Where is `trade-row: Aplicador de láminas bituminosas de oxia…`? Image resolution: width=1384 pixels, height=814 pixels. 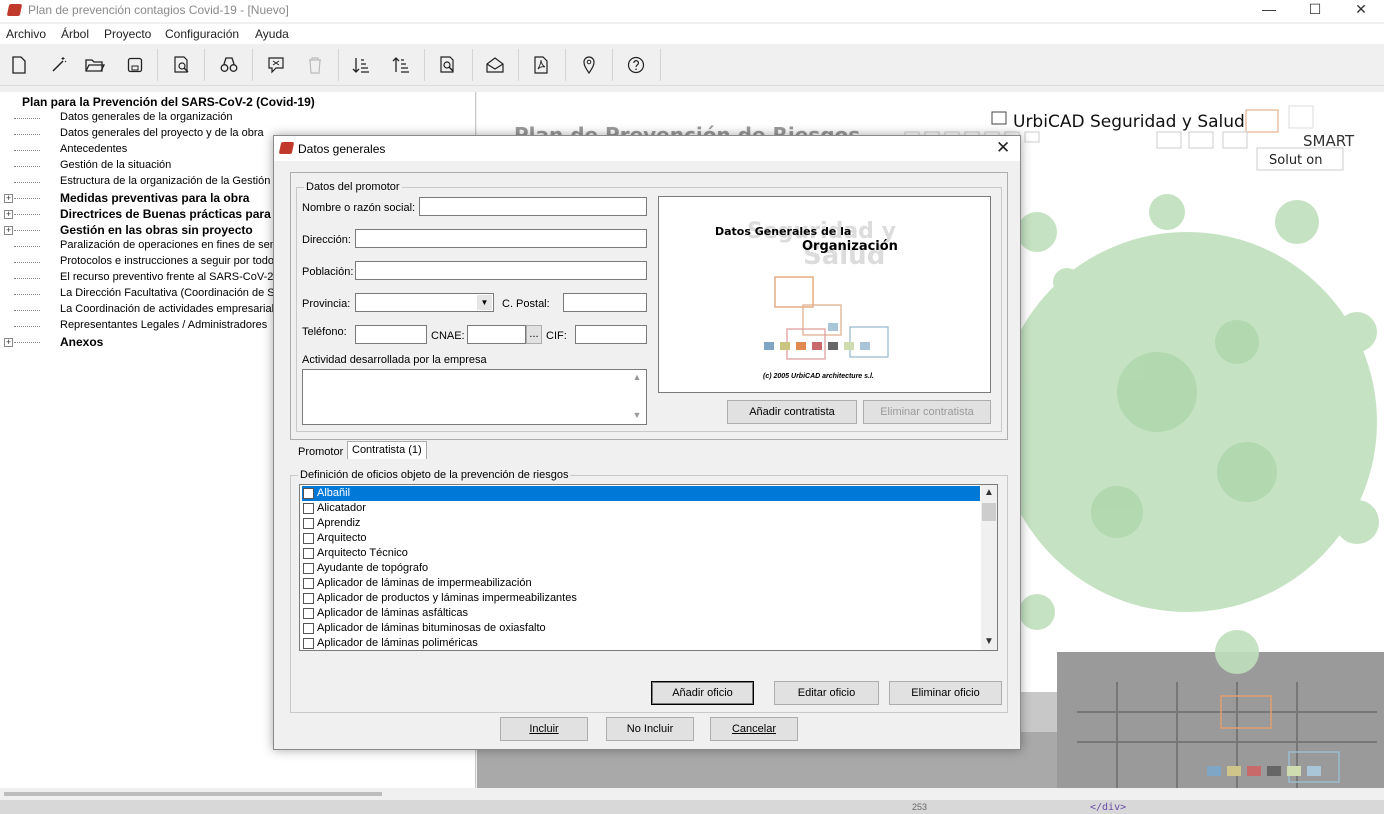
trade-row: Aplicador de láminas bituminosas de oxia… is located at coordinates (642, 628).